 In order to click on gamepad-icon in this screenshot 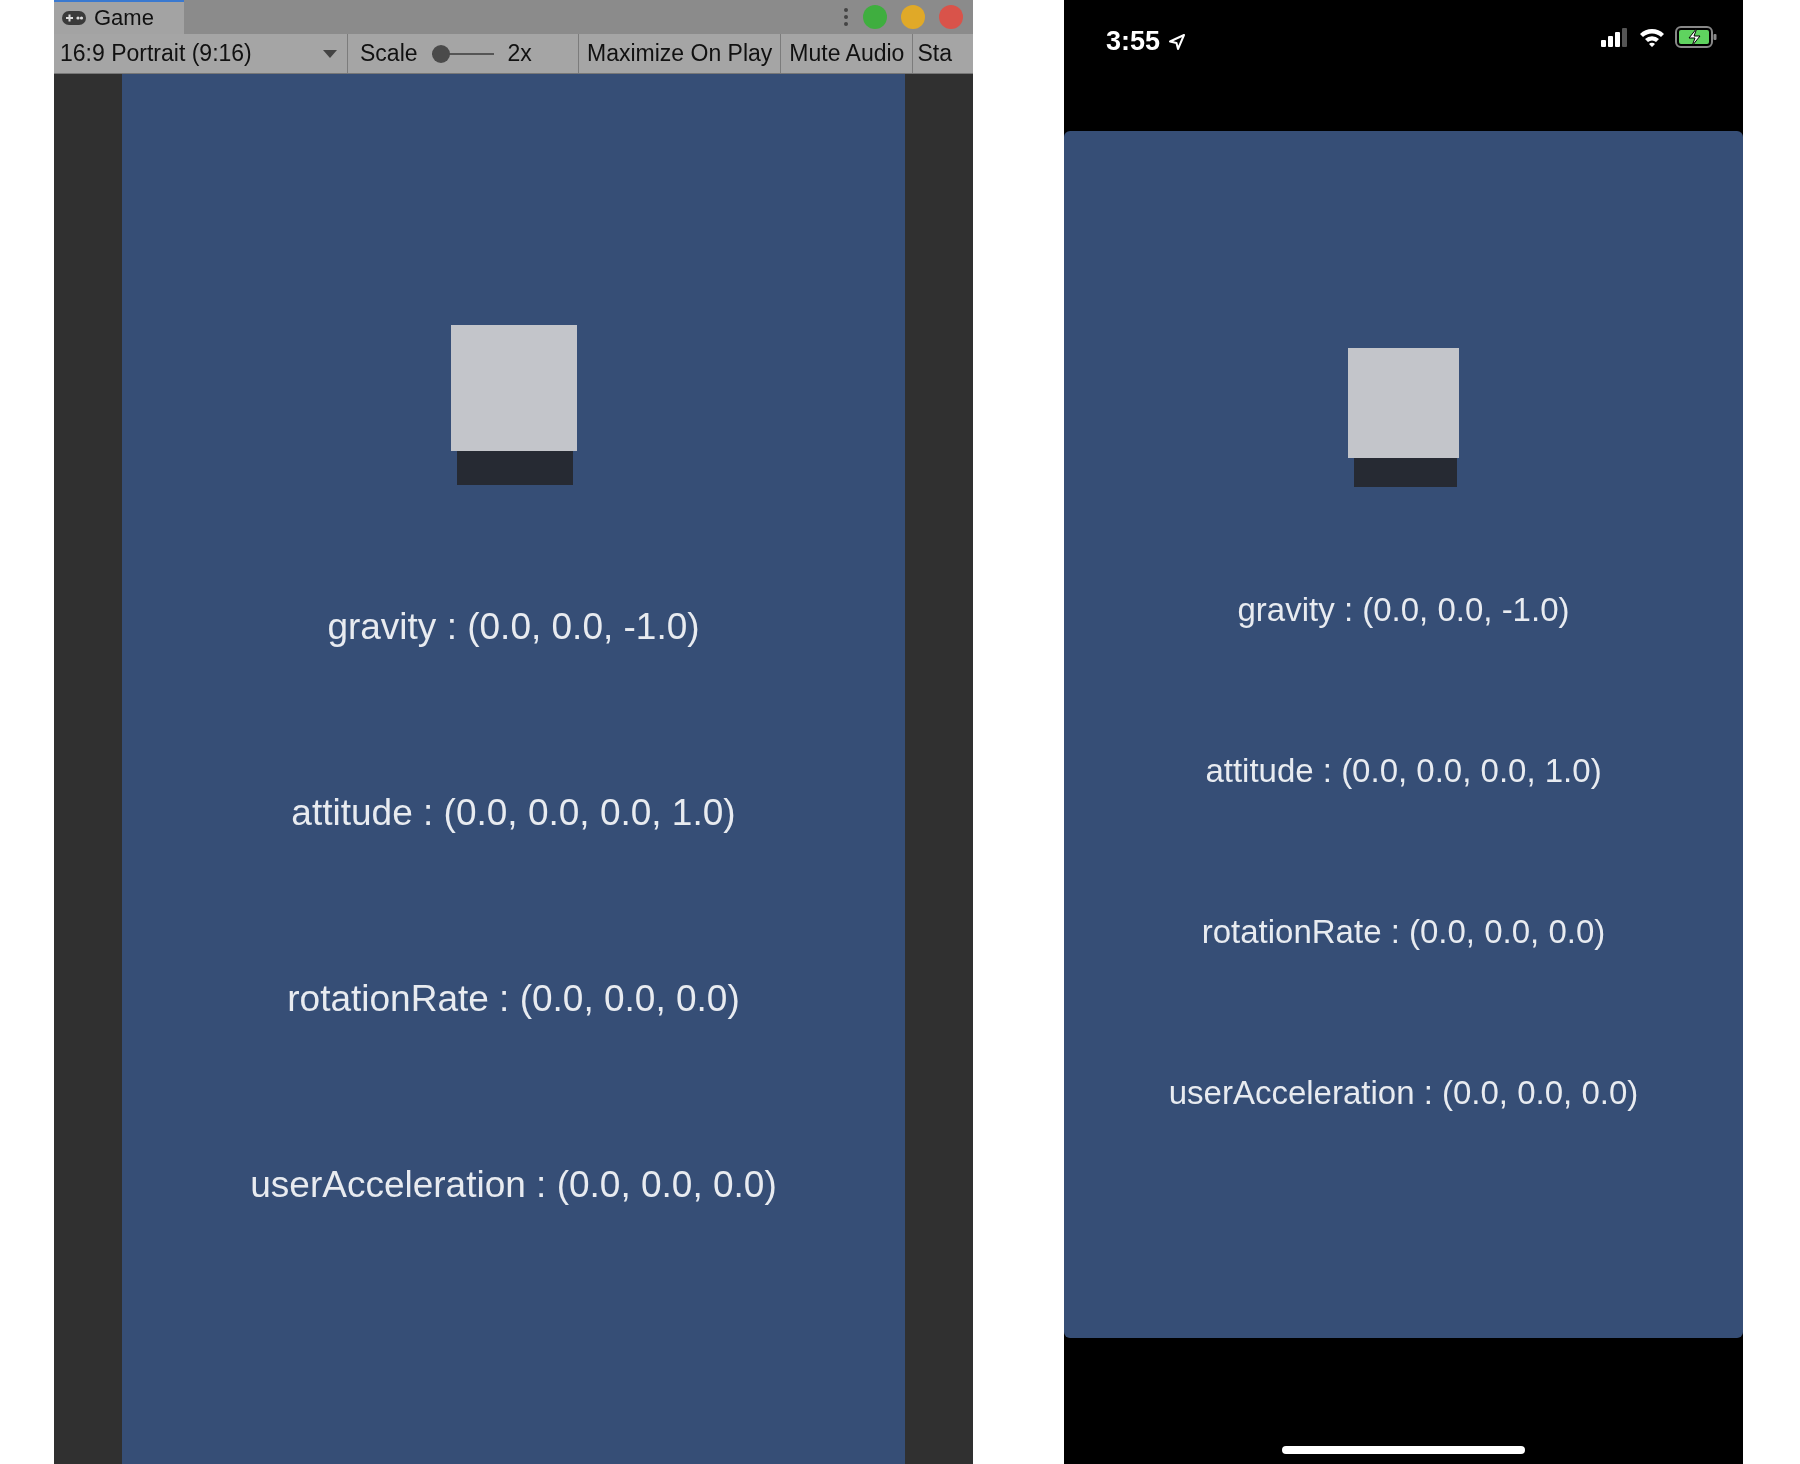, I will do `click(74, 18)`.